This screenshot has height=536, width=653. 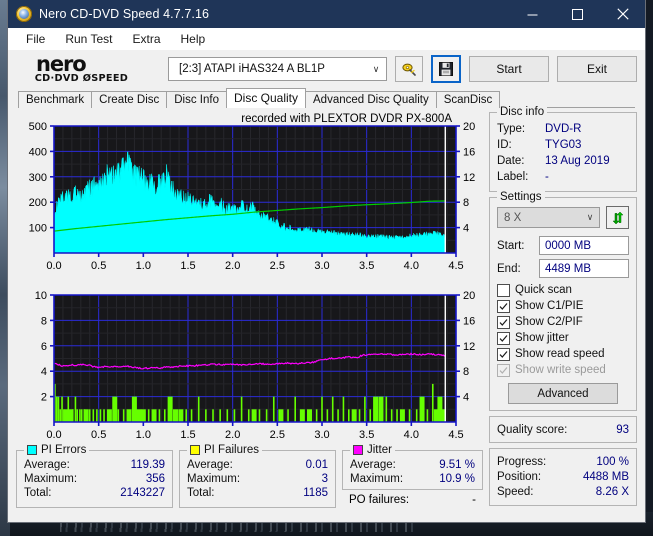 What do you see at coordinates (612, 462) in the screenshot?
I see `progress-value: 100 %` at bounding box center [612, 462].